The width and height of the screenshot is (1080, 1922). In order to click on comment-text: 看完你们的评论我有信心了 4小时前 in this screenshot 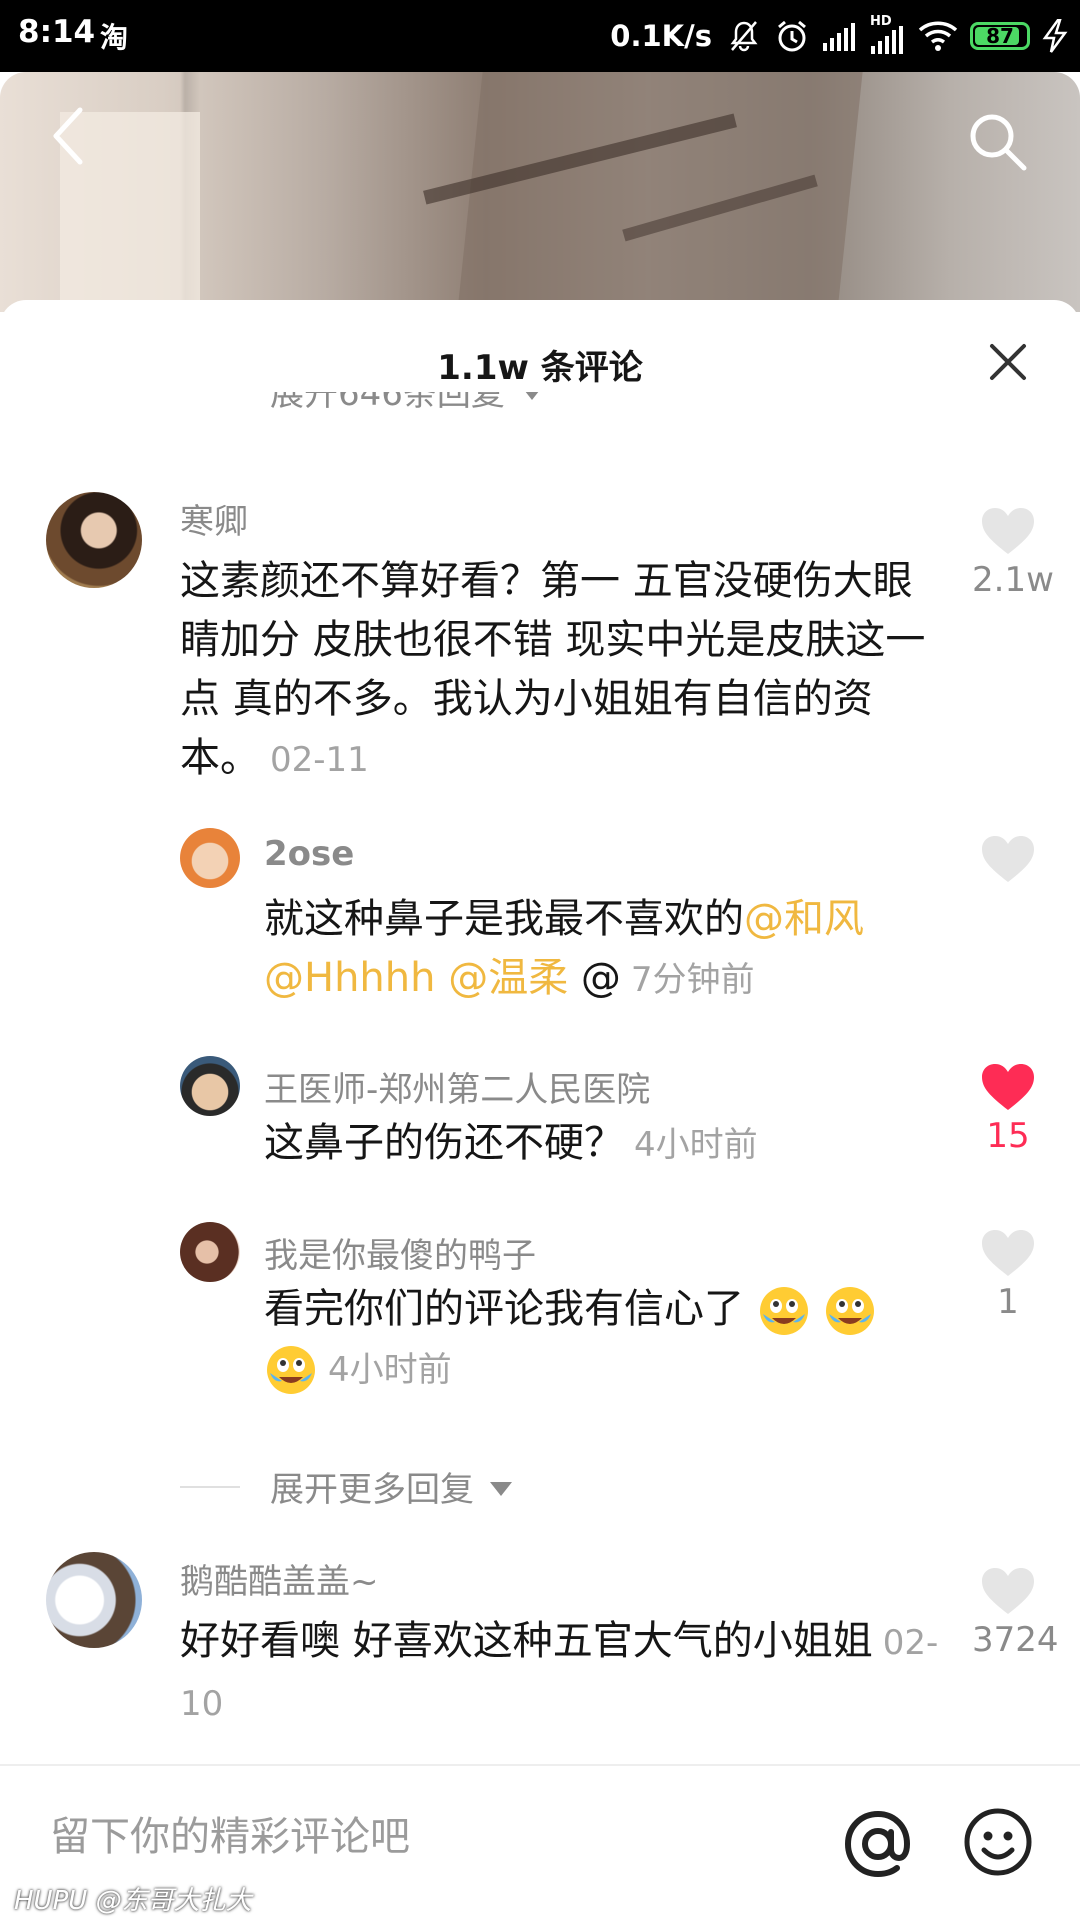, I will do `click(604, 1340)`.